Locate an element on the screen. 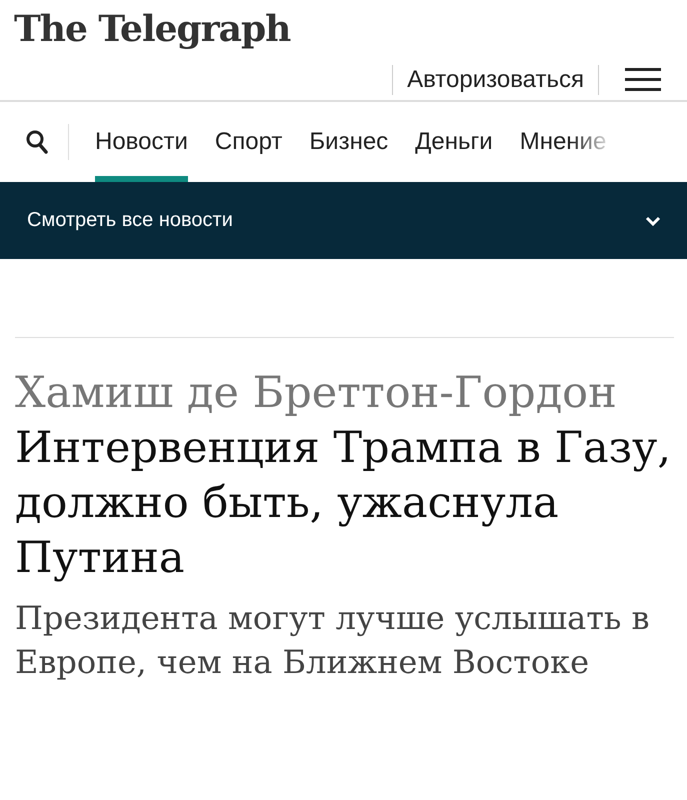 The width and height of the screenshot is (687, 800). search-icon is located at coordinates (37, 142).